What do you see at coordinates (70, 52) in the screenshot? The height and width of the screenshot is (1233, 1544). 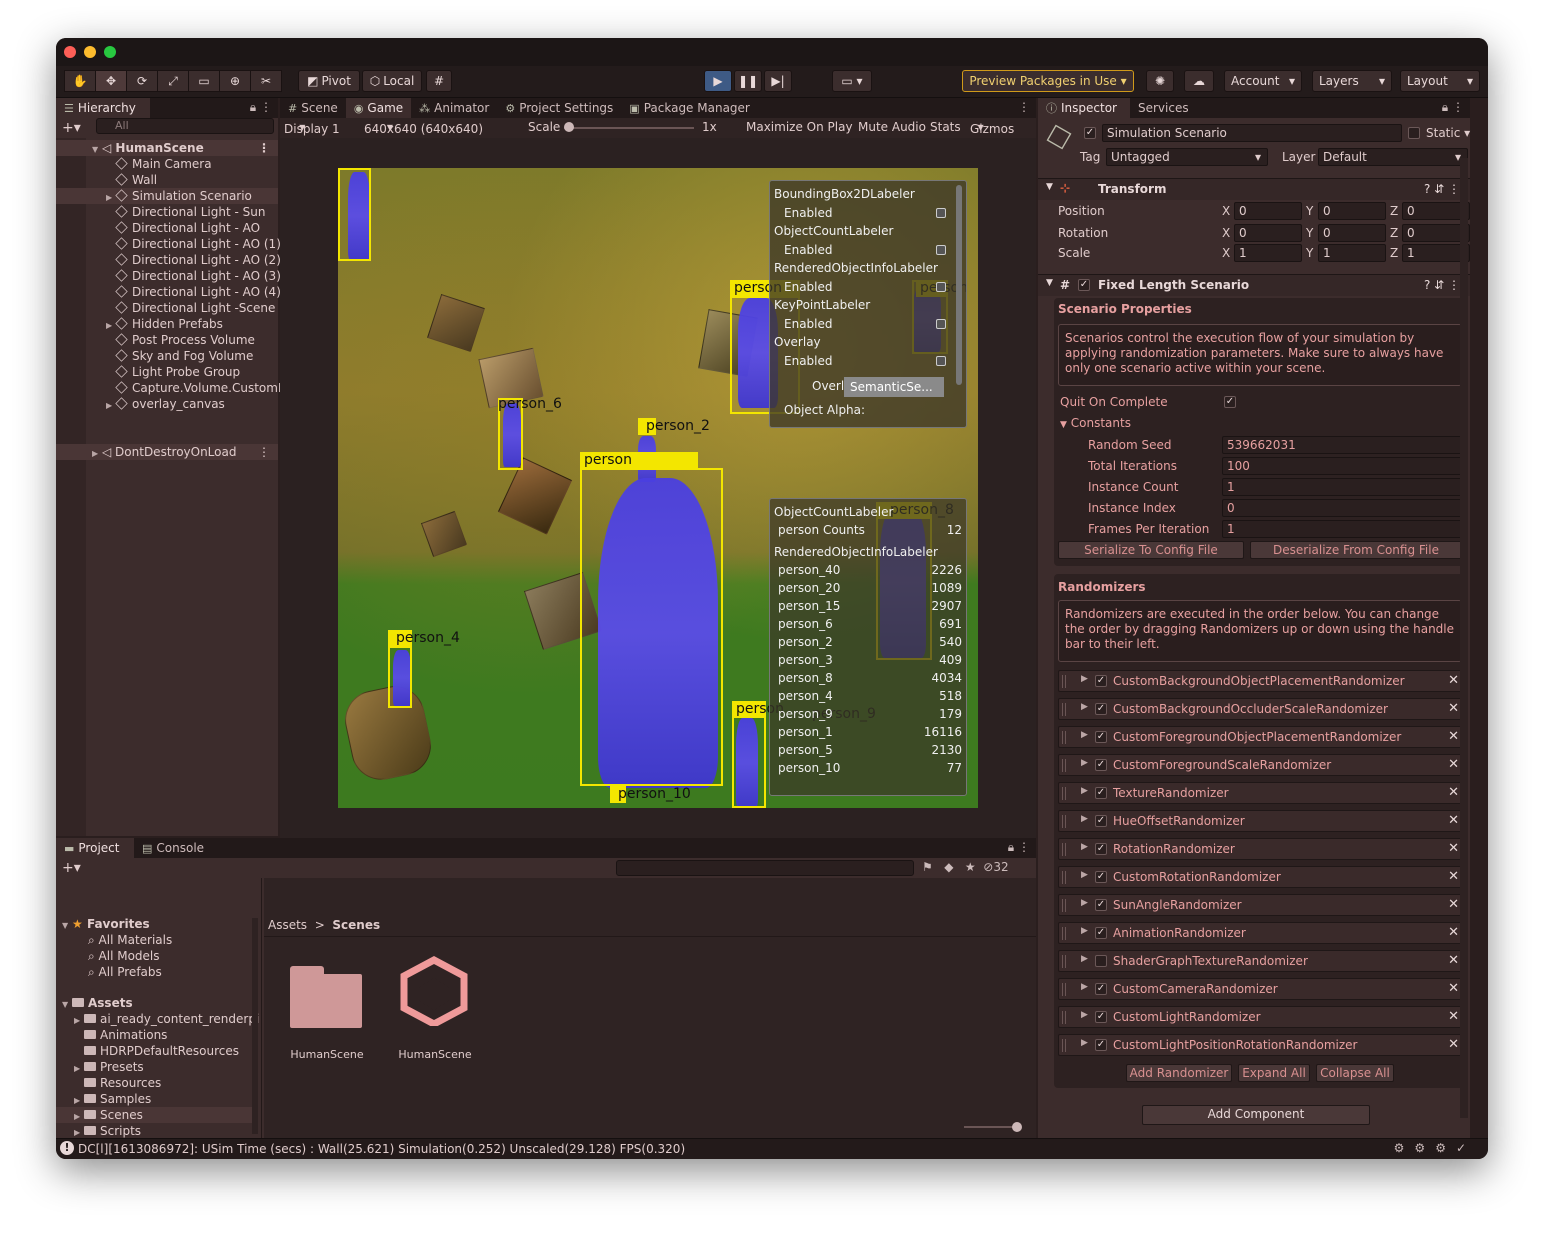 I see `close-window-button` at bounding box center [70, 52].